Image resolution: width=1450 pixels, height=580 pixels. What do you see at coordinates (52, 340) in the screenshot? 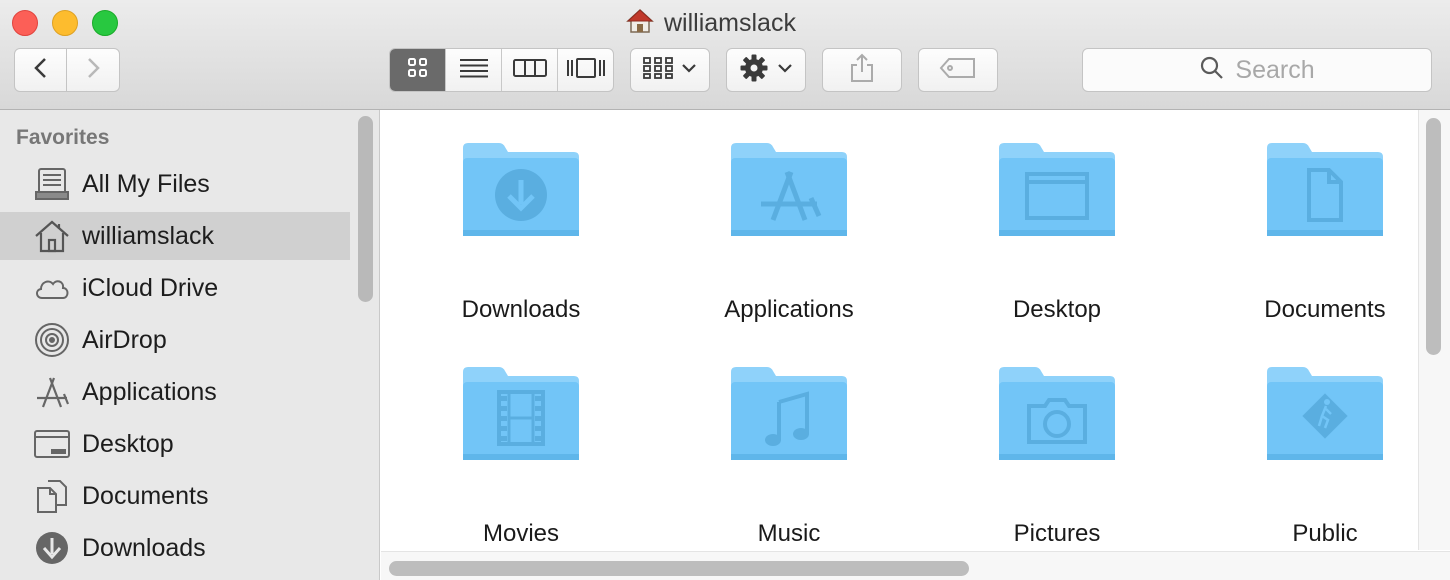
I see `airdrop-icon` at bounding box center [52, 340].